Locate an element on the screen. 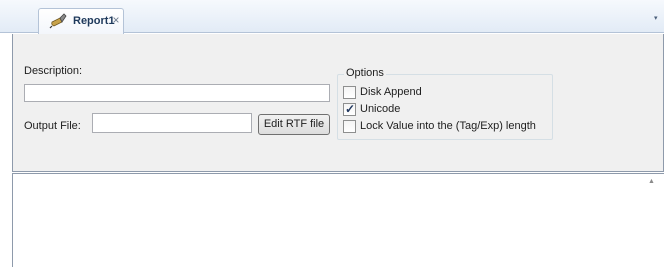  report-pen-icon is located at coordinates (58, 21).